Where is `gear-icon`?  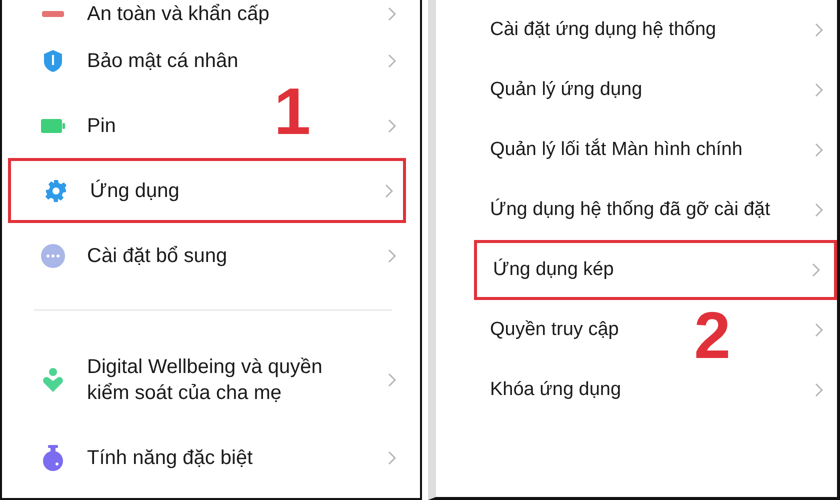 gear-icon is located at coordinates (56, 190).